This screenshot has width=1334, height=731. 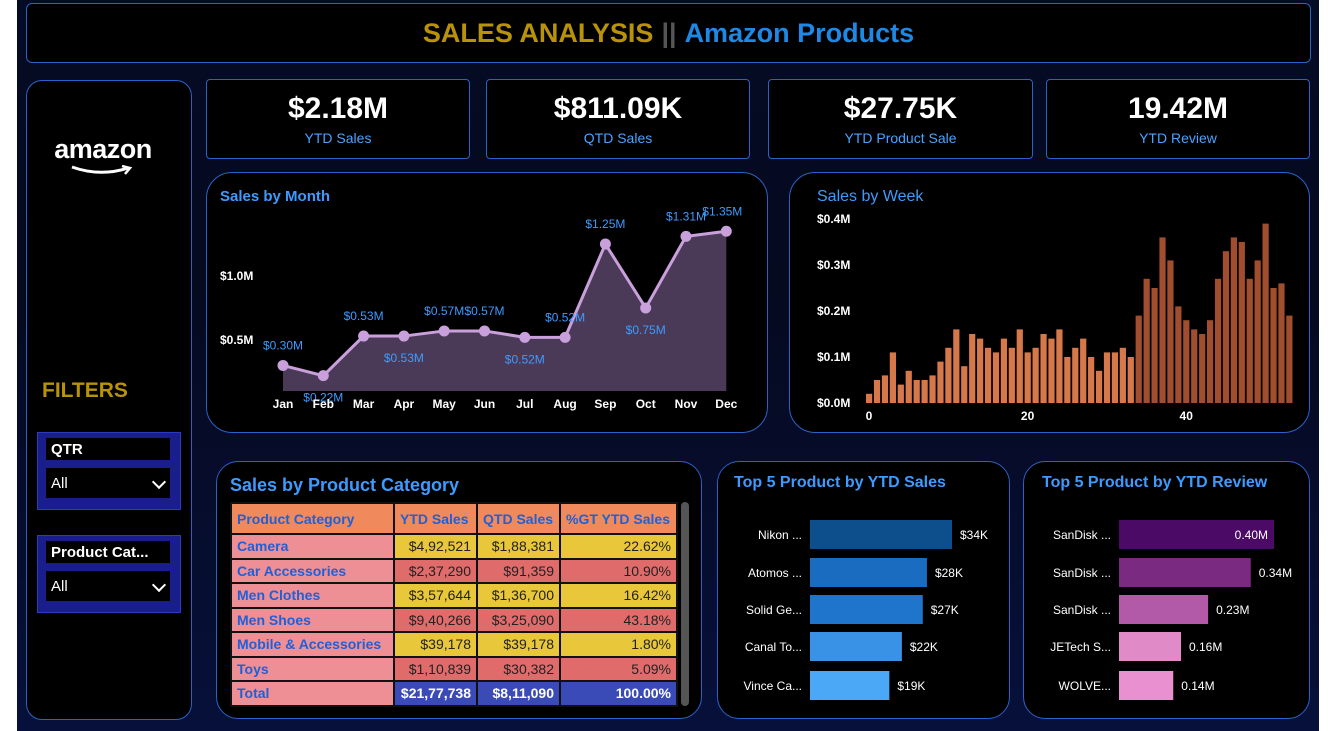 I want to click on table-scrollbar, so click(x=685, y=604).